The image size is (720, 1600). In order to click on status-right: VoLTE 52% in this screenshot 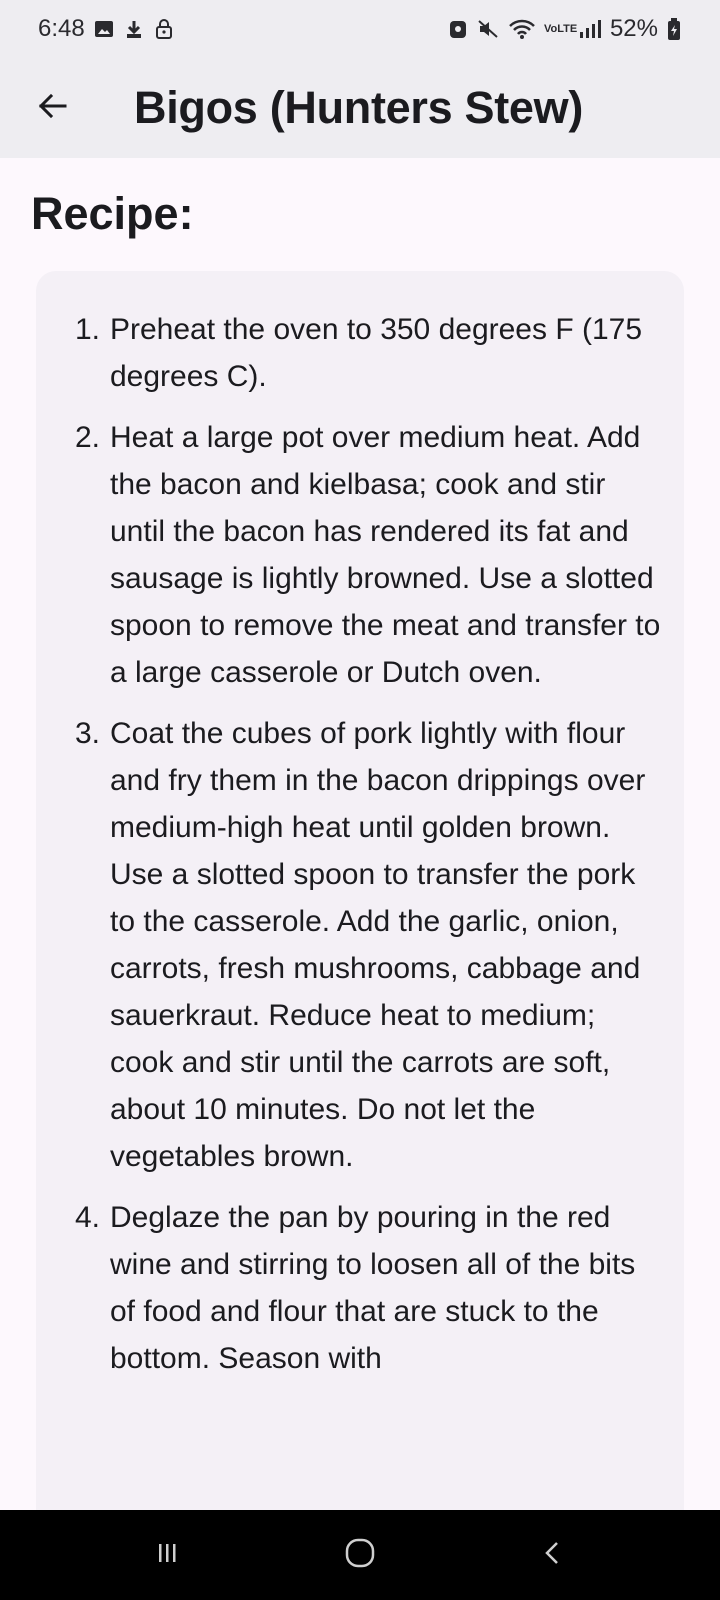, I will do `click(565, 29)`.